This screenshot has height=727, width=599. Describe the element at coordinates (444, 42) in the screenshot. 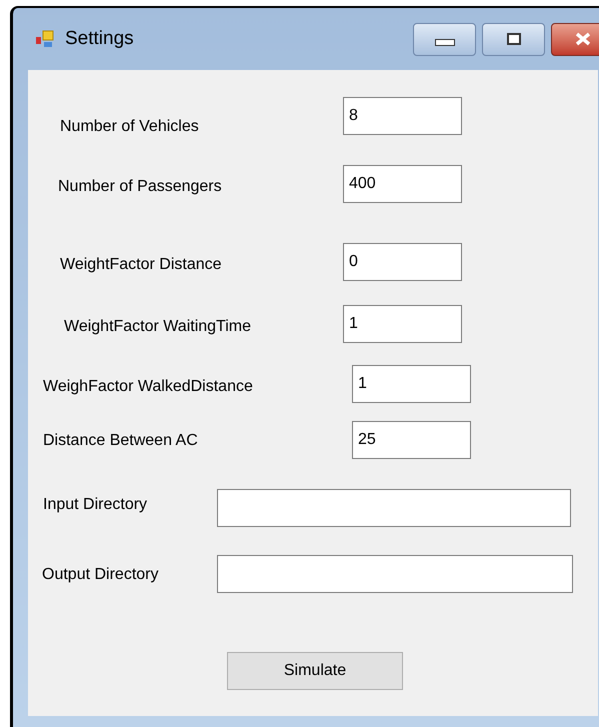

I see `minimize-icon` at that location.